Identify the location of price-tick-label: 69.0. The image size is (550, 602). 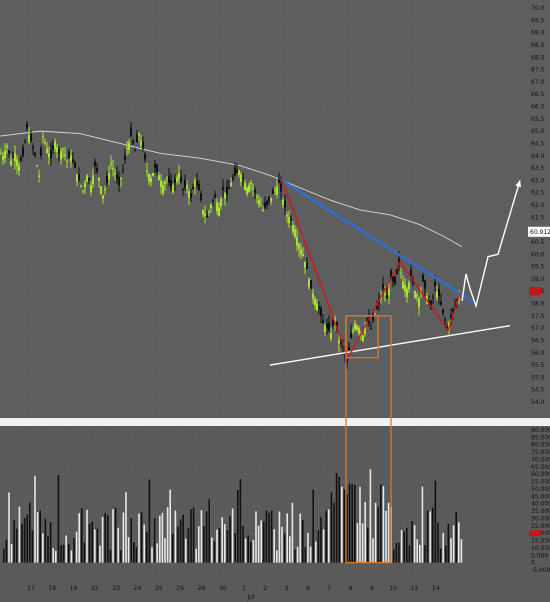
(538, 33).